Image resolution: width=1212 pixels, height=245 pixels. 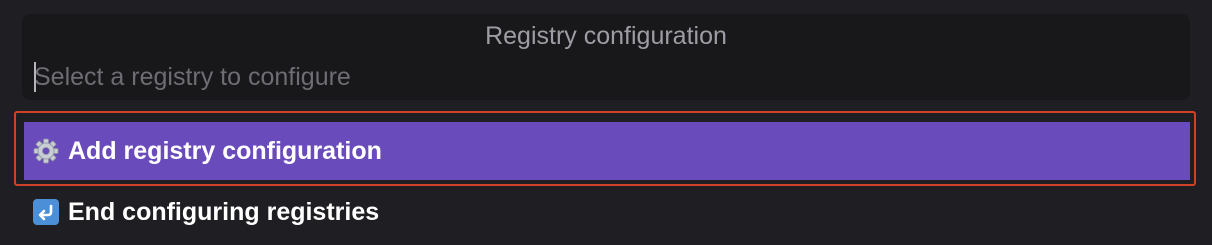 What do you see at coordinates (224, 211) in the screenshot?
I see `list-item-label: End configuring registries` at bounding box center [224, 211].